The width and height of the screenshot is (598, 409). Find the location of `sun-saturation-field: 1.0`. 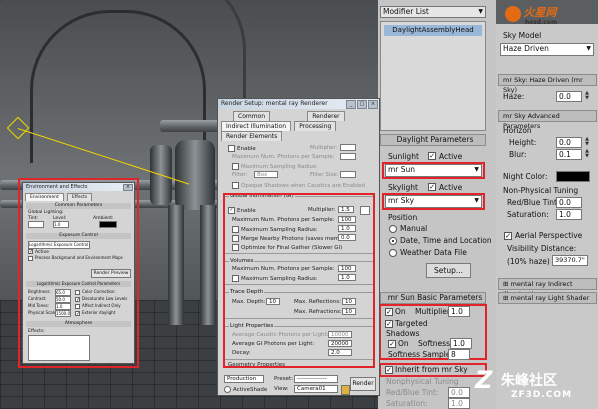

sun-saturation-field: 1.0 is located at coordinates (459, 403).